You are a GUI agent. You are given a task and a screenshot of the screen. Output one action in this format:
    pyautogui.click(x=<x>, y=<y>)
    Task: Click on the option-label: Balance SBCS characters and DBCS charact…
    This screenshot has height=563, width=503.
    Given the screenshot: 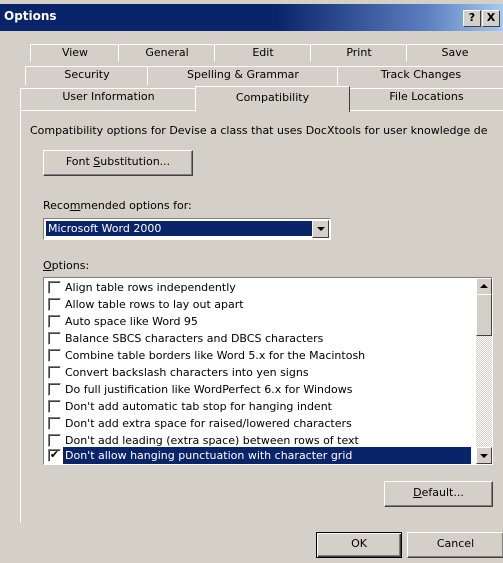 What is the action you would take?
    pyautogui.click(x=194, y=338)
    